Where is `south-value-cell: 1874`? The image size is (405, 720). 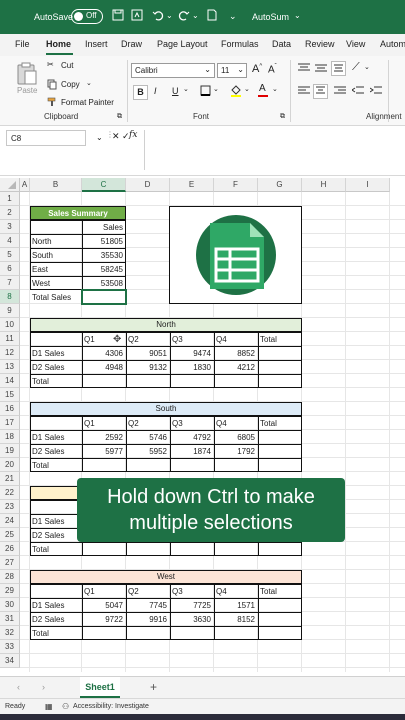 south-value-cell: 1874 is located at coordinates (192, 452).